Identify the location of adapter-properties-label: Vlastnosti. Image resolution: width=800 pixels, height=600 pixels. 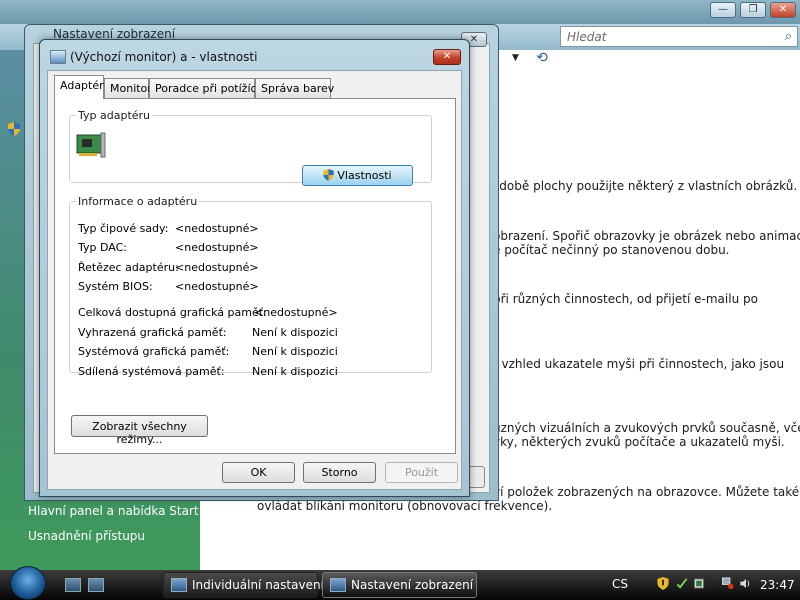
(364, 175).